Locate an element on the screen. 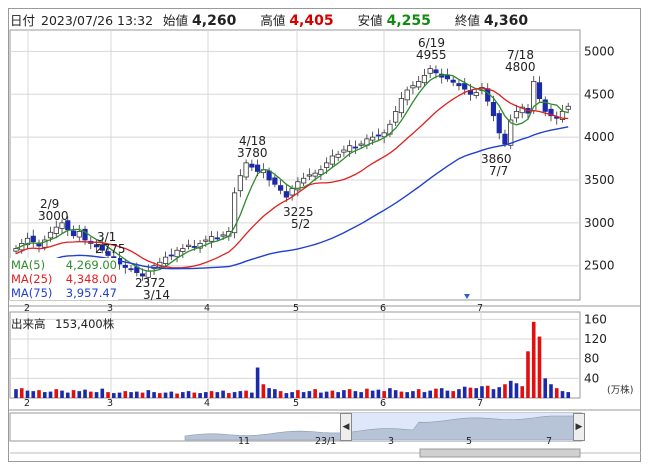 This screenshot has width=653, height=470. ma25-legend: MA(25) 4,348.00 is located at coordinates (64, 279).